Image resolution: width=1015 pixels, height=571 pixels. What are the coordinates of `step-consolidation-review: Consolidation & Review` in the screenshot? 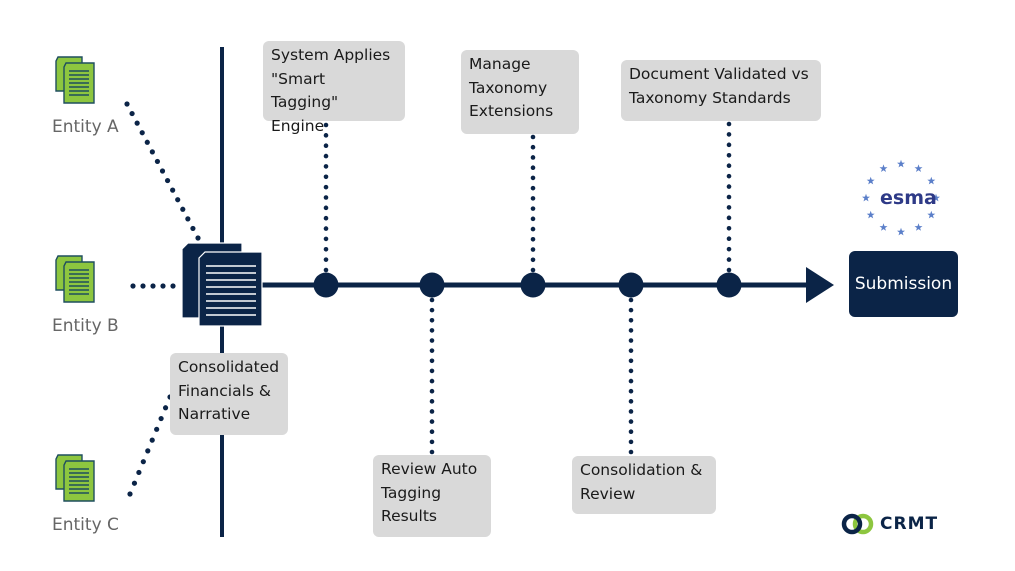 It's located at (644, 485).